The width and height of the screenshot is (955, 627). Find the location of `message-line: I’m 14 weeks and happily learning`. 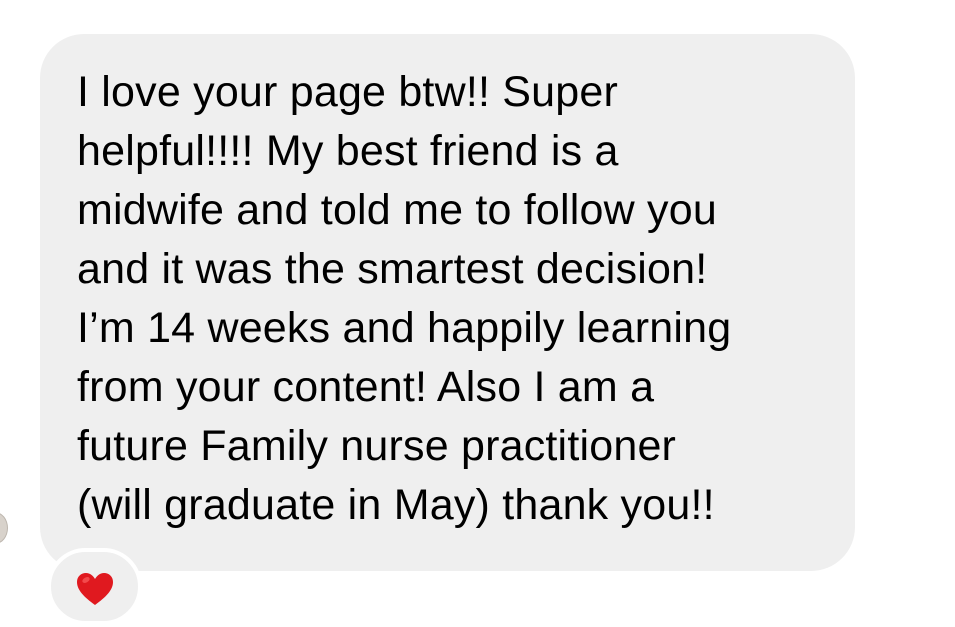

message-line: I’m 14 weeks and happily learning is located at coordinates (404, 328).